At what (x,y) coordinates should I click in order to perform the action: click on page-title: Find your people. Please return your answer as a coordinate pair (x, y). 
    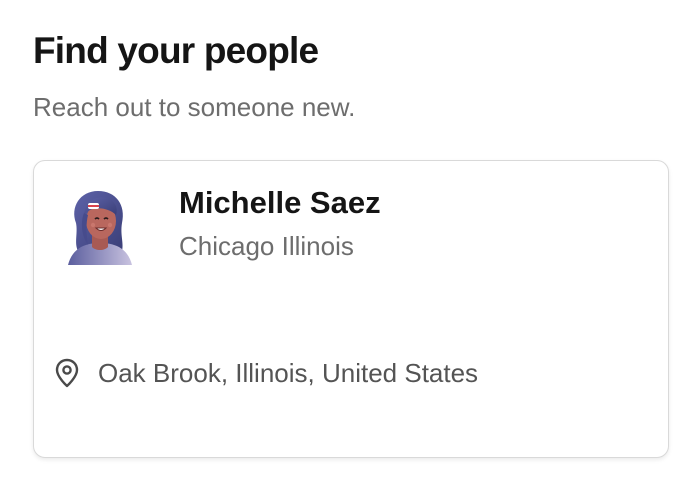
    Looking at the image, I should click on (176, 50).